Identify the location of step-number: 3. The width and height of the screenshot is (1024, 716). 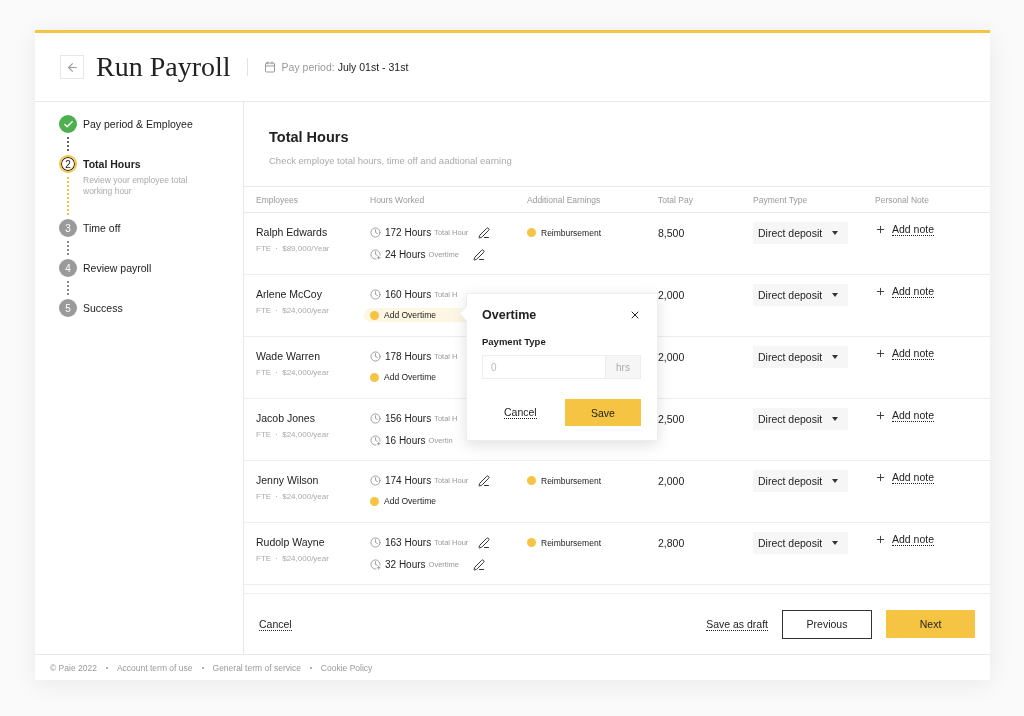
(68, 228).